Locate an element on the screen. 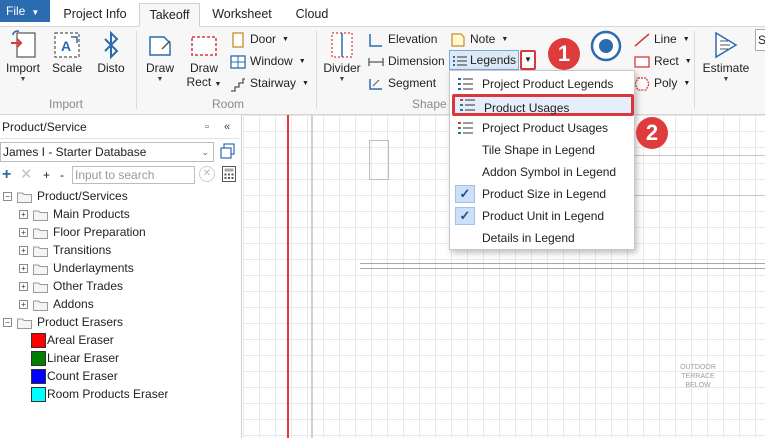  rect-button: Rect ▼ is located at coordinates (663, 61).